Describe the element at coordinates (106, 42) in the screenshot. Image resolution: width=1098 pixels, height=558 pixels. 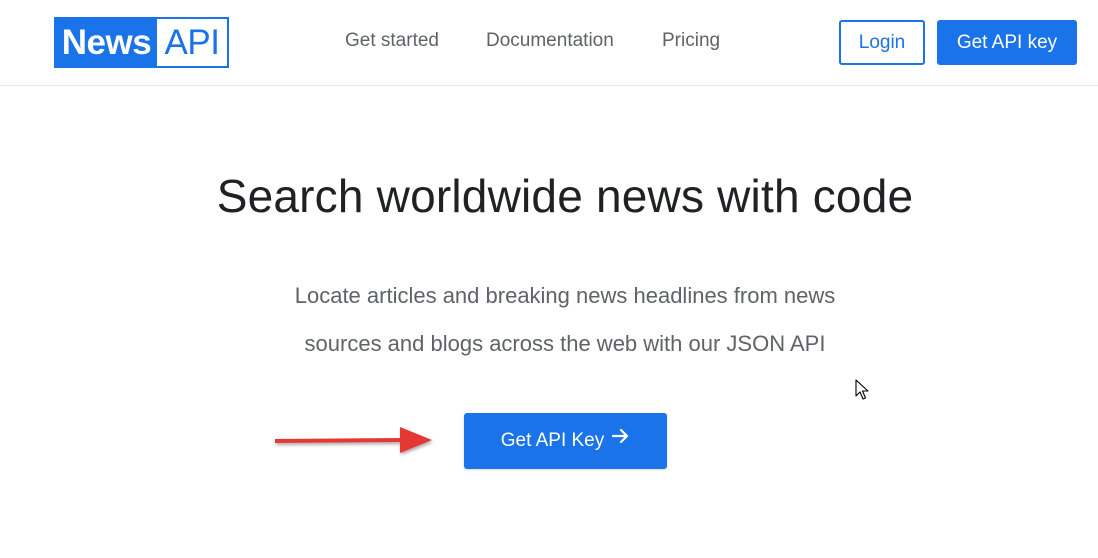
I see `logo-news-text: News` at that location.